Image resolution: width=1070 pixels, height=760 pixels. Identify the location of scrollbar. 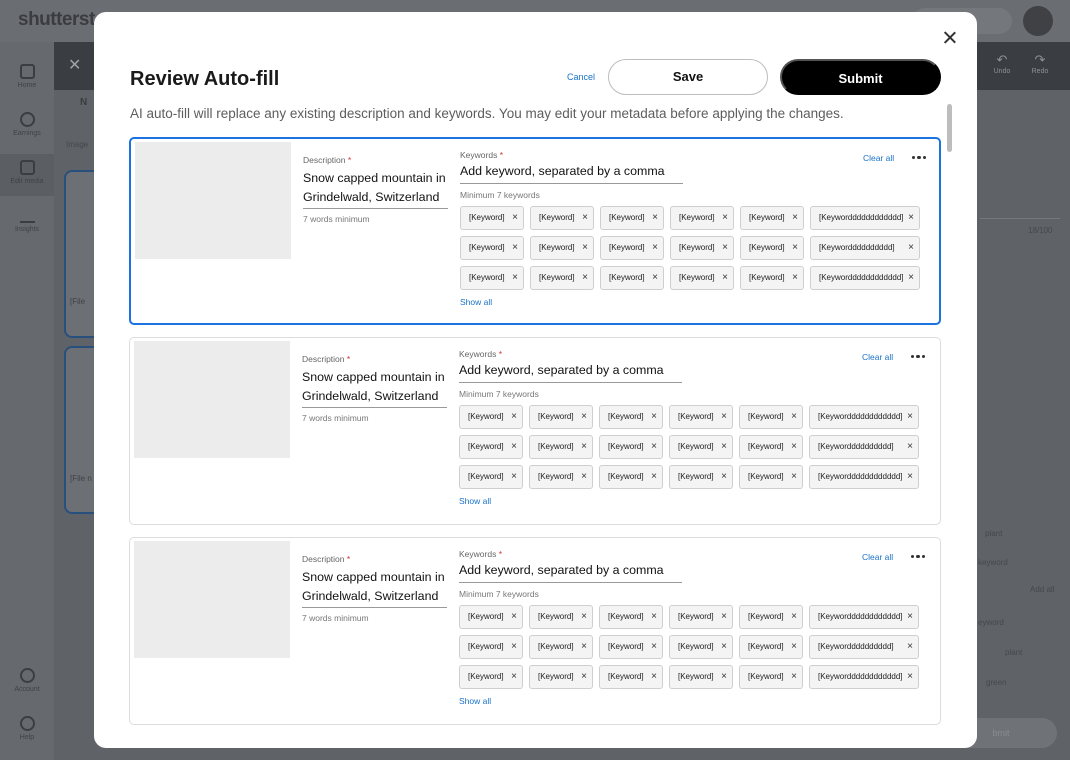
(949, 128).